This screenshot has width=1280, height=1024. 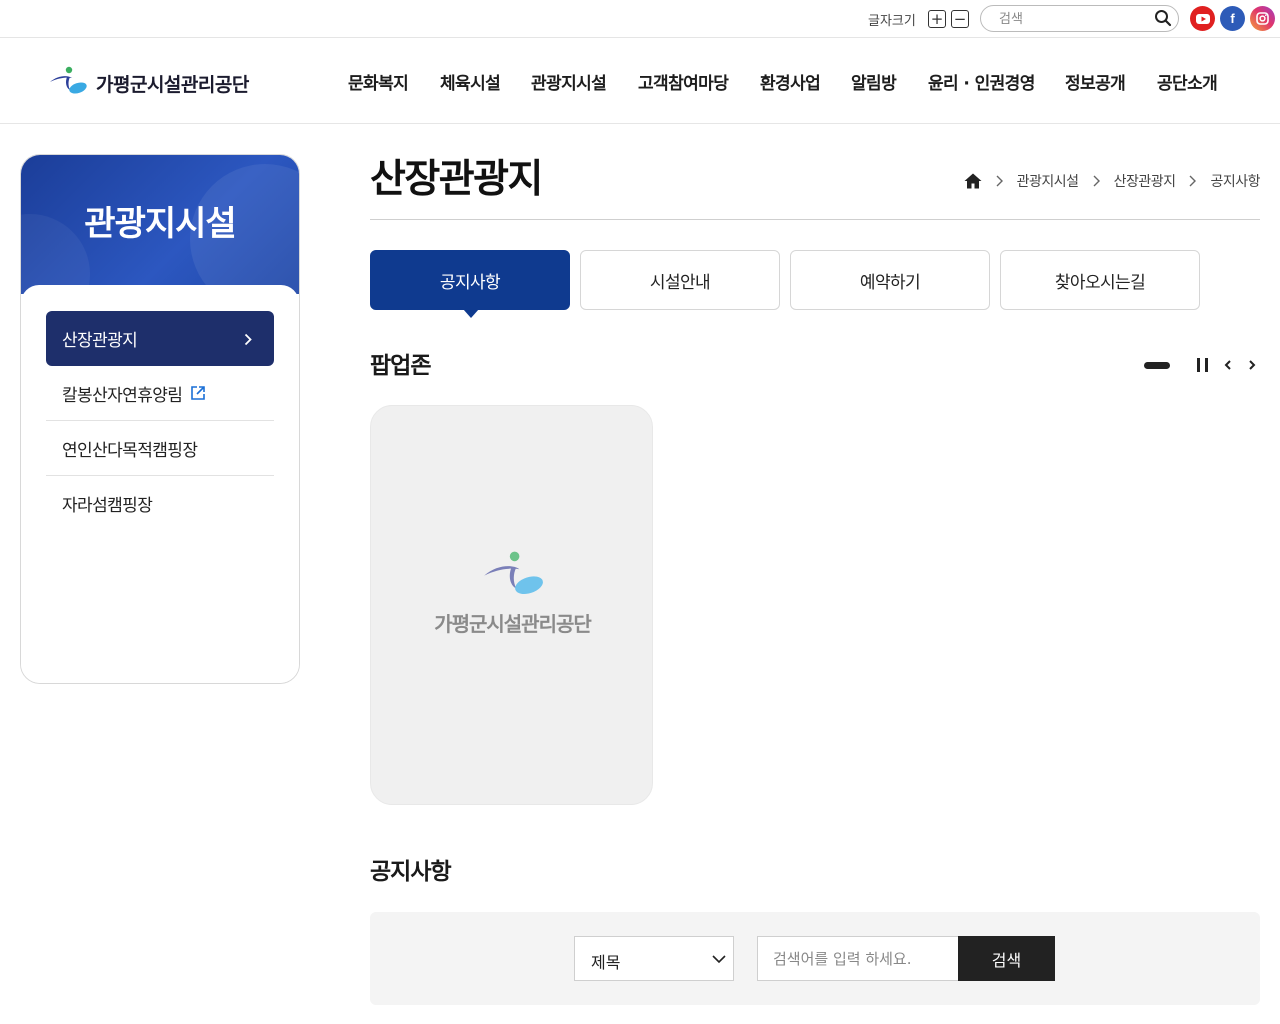 What do you see at coordinates (470, 81) in the screenshot?
I see `nav-item-sports-facilities: 체육시설` at bounding box center [470, 81].